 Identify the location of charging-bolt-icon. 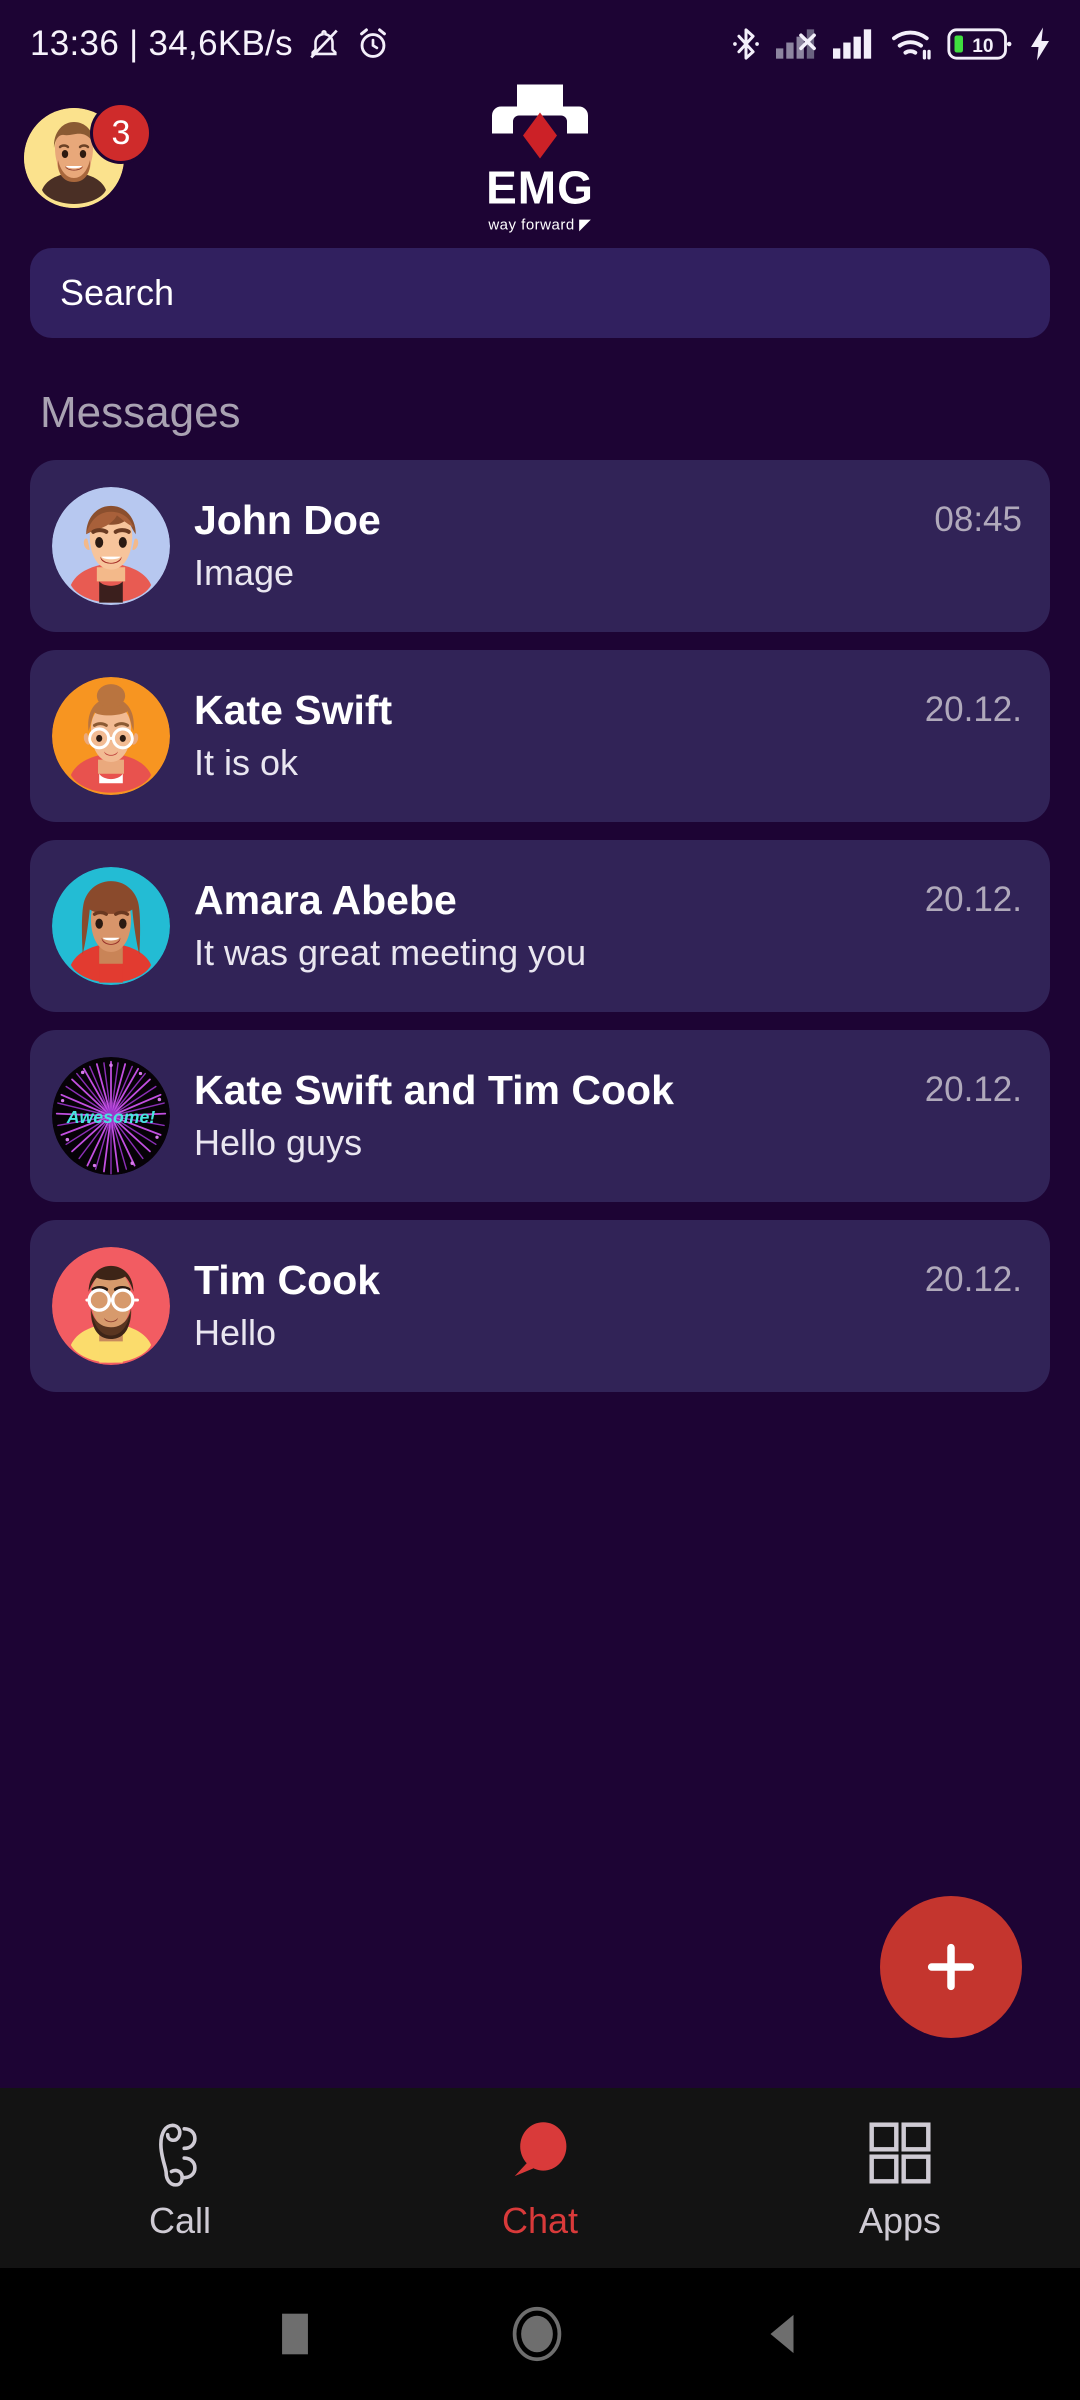
(1040, 44).